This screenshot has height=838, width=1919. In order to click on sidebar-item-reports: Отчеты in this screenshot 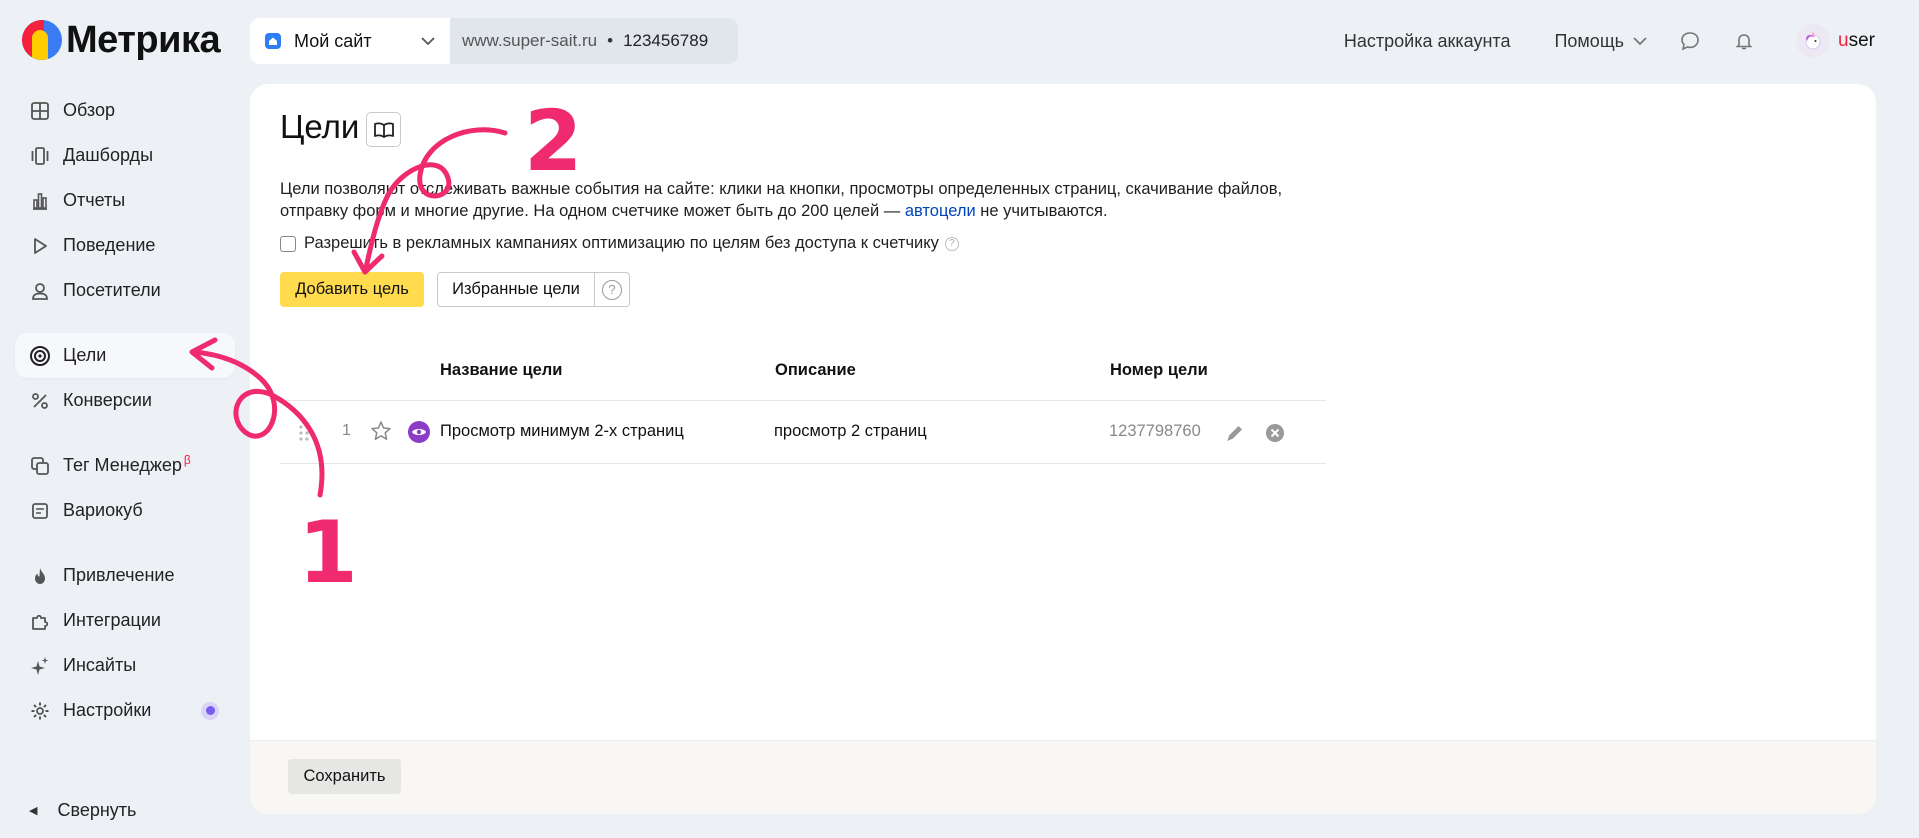, I will do `click(125, 200)`.